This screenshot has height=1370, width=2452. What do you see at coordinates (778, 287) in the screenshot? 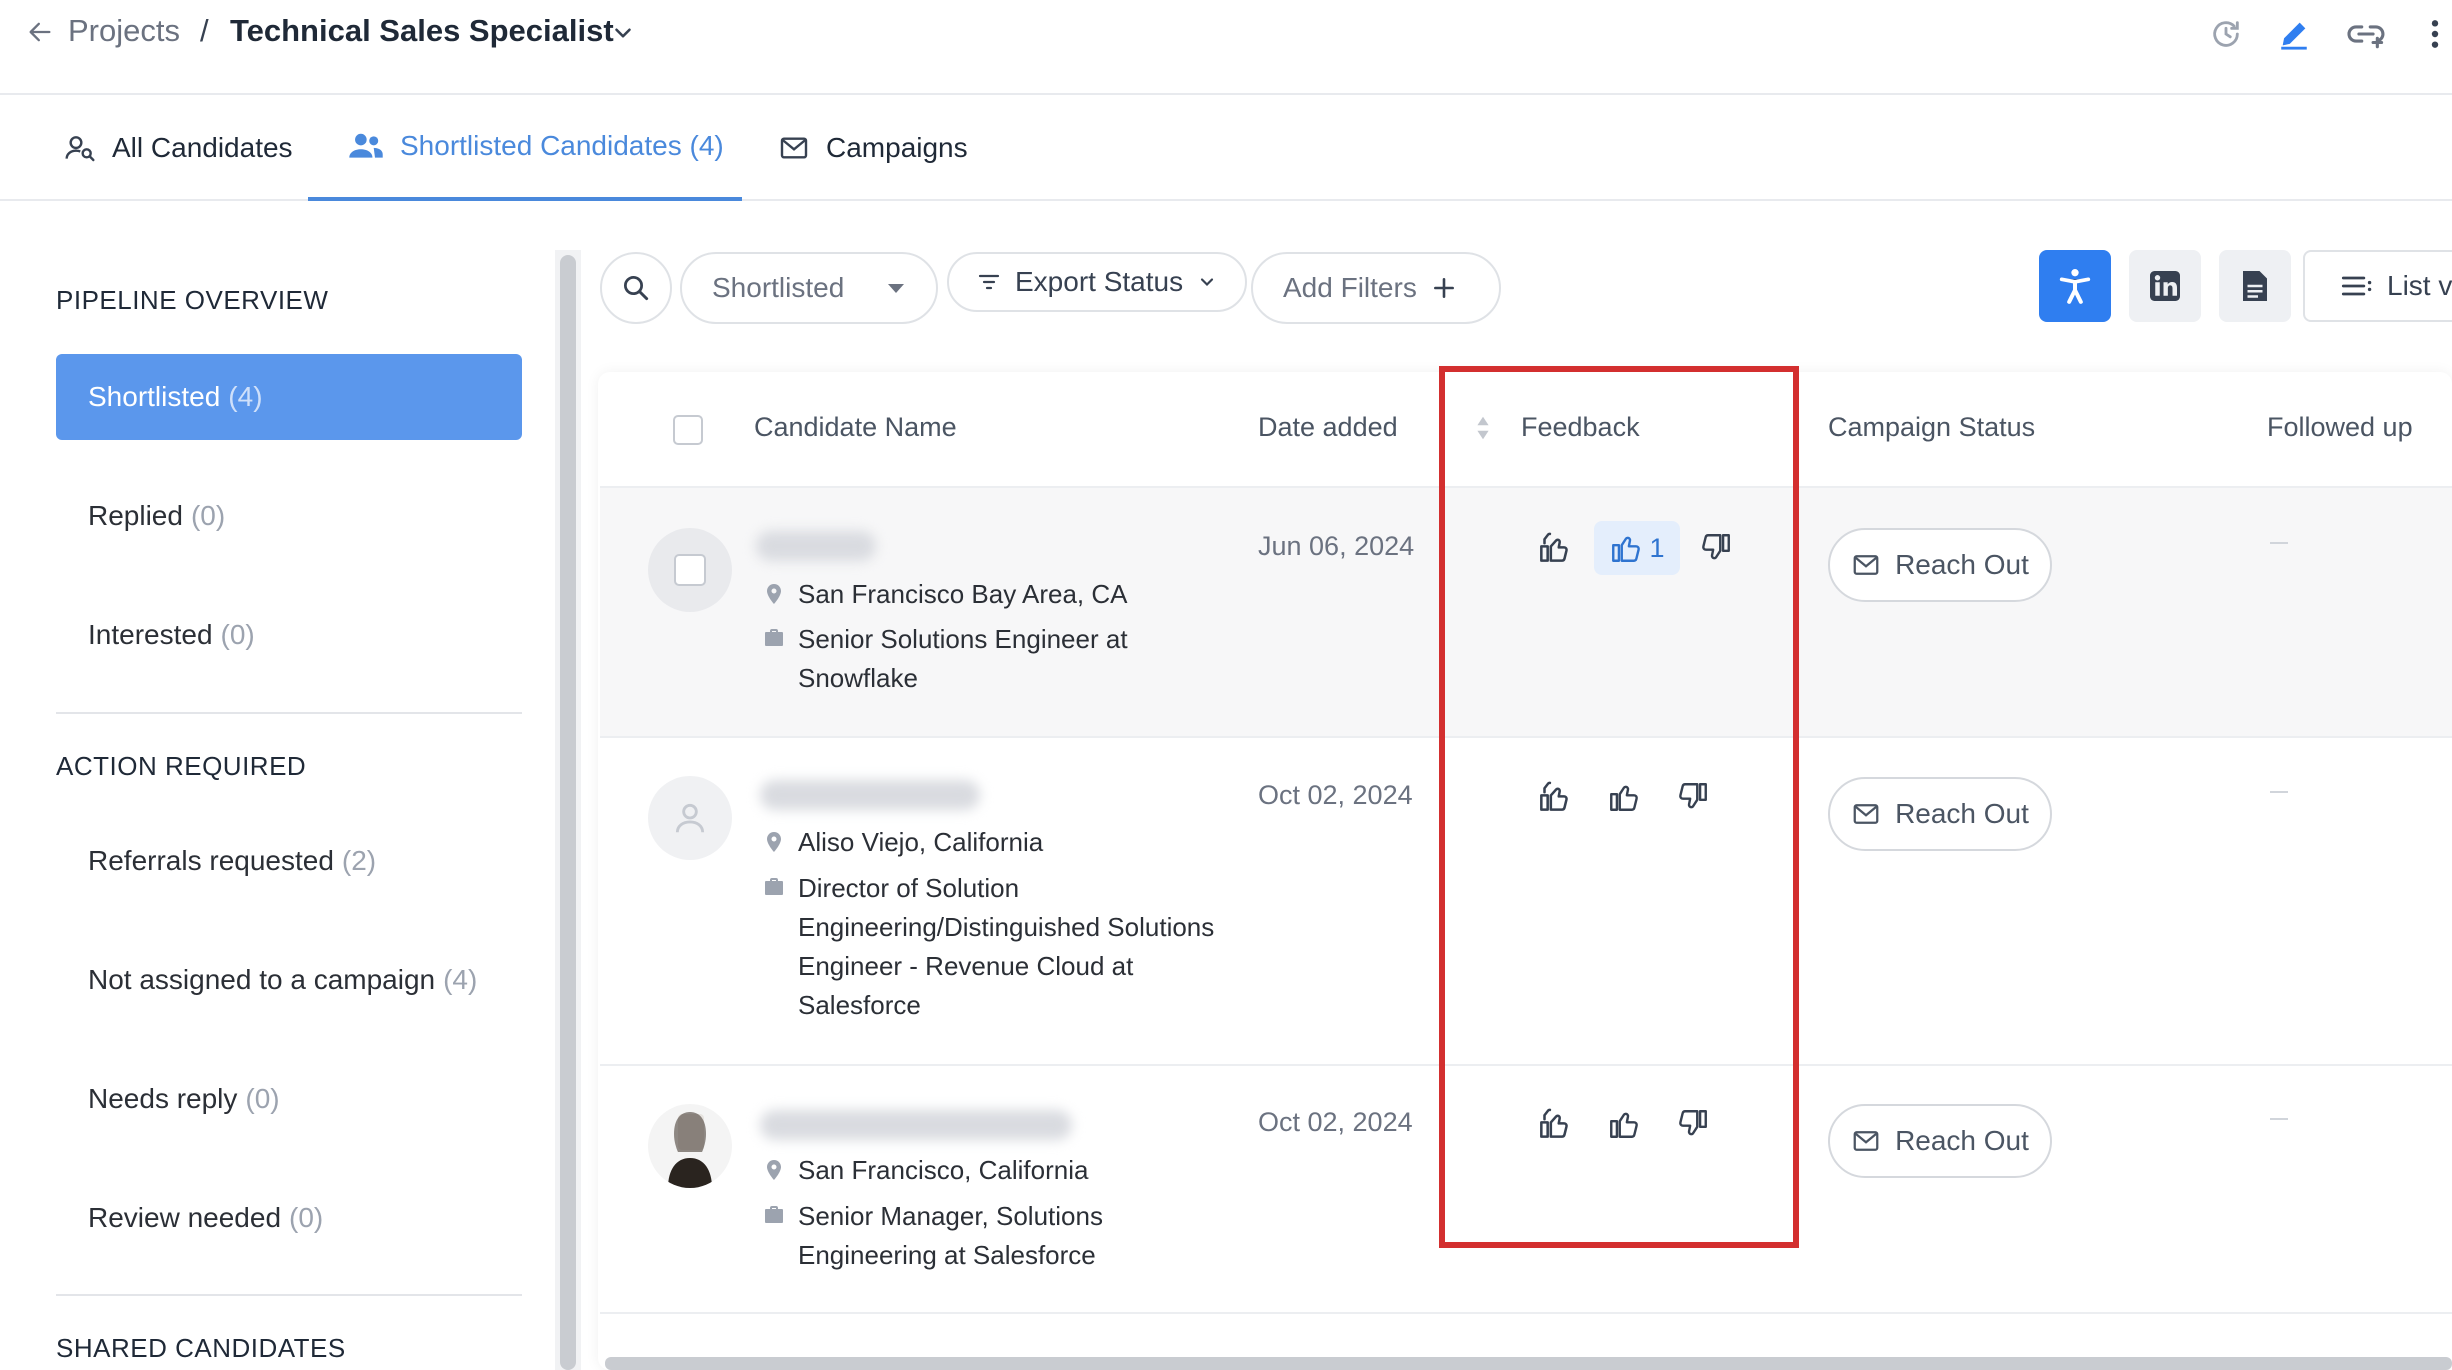
I see `stage-select-value: Shortlisted` at bounding box center [778, 287].